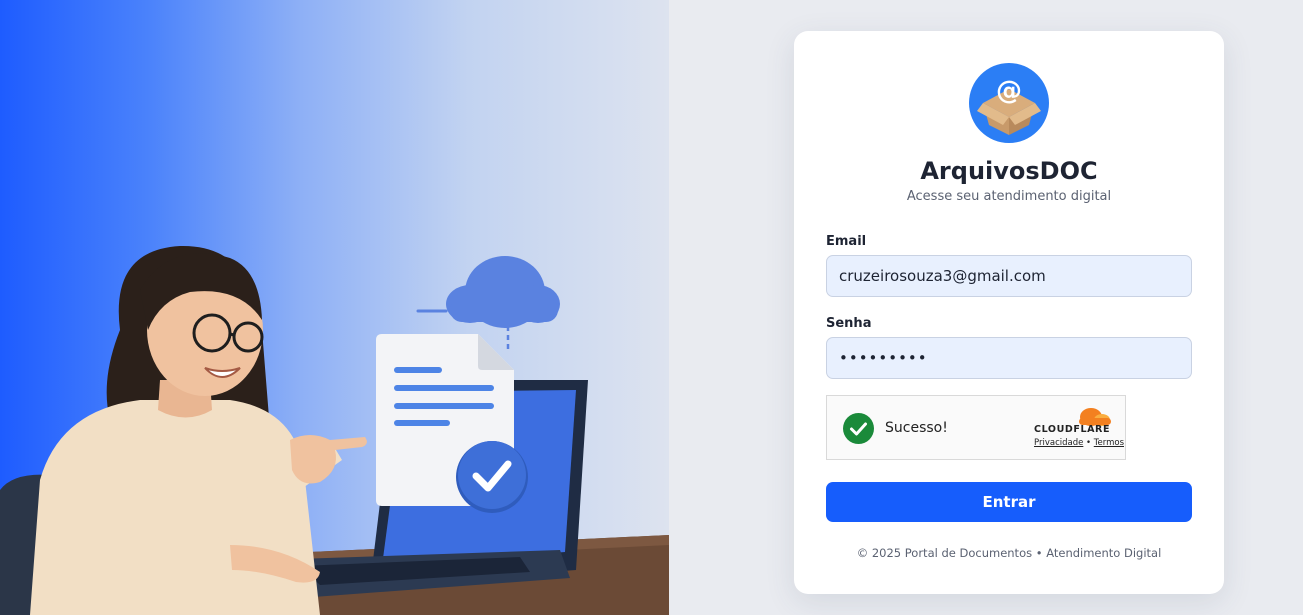 The image size is (1303, 615). What do you see at coordinates (1009, 171) in the screenshot?
I see `brand-title: ArquivosDOC` at bounding box center [1009, 171].